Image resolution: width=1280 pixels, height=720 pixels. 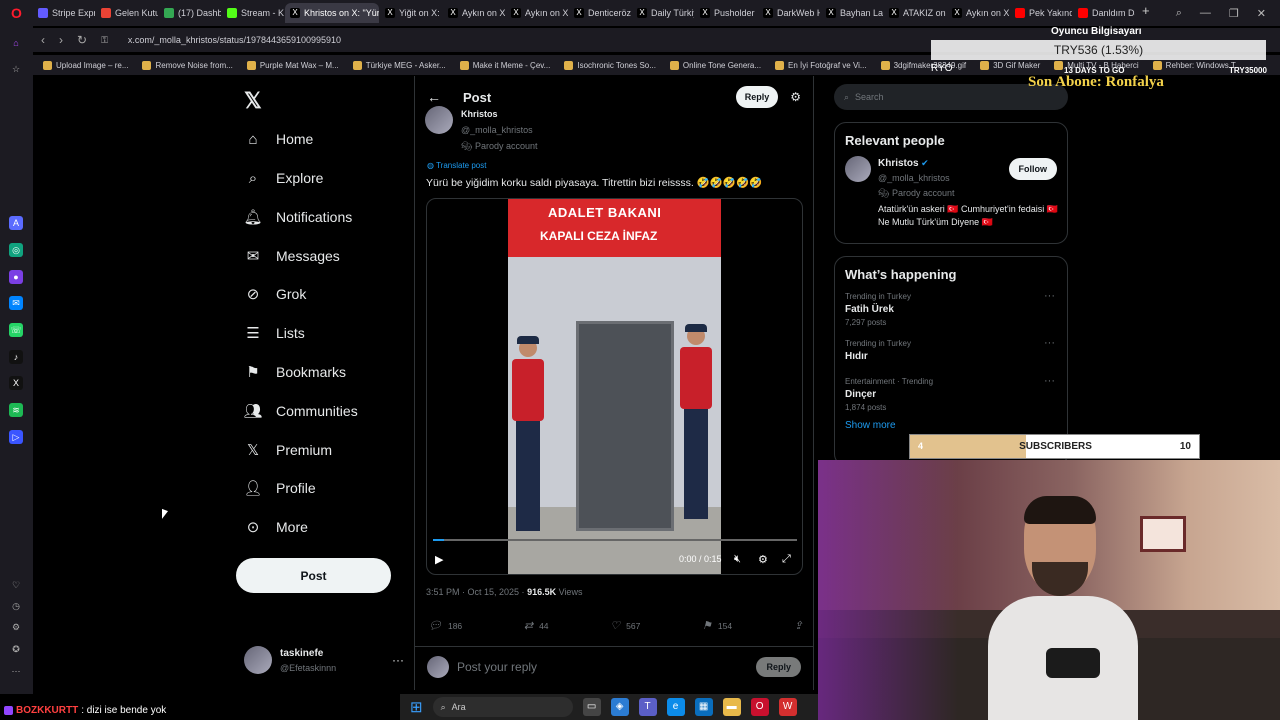 I want to click on x-icon: X, so click(x=16, y=383).